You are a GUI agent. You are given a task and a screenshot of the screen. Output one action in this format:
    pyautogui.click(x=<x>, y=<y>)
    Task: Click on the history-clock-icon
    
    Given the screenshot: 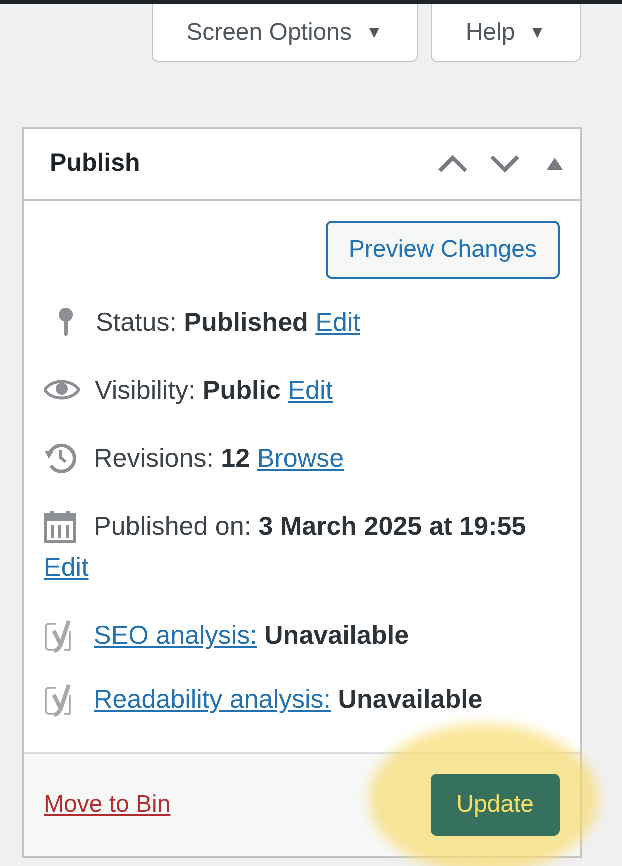 What is the action you would take?
    pyautogui.click(x=61, y=458)
    